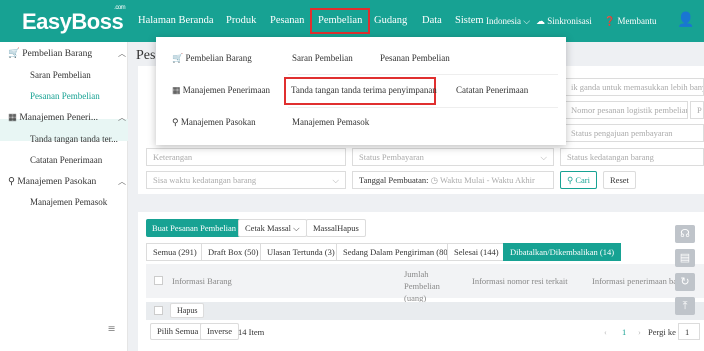 The height and width of the screenshot is (351, 704). Describe the element at coordinates (287, 21) in the screenshot. I see `nav-orders: Pesanan` at that location.